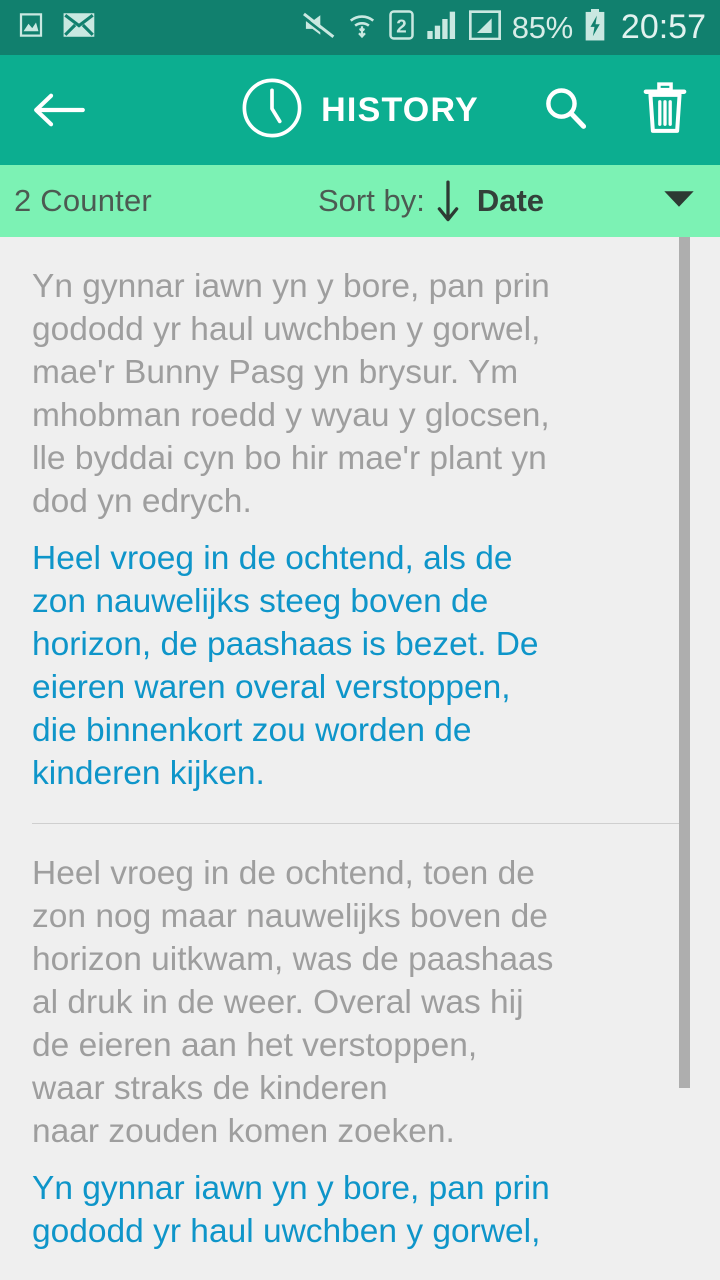  What do you see at coordinates (56, 27) in the screenshot?
I see `status-bar-left-icons` at bounding box center [56, 27].